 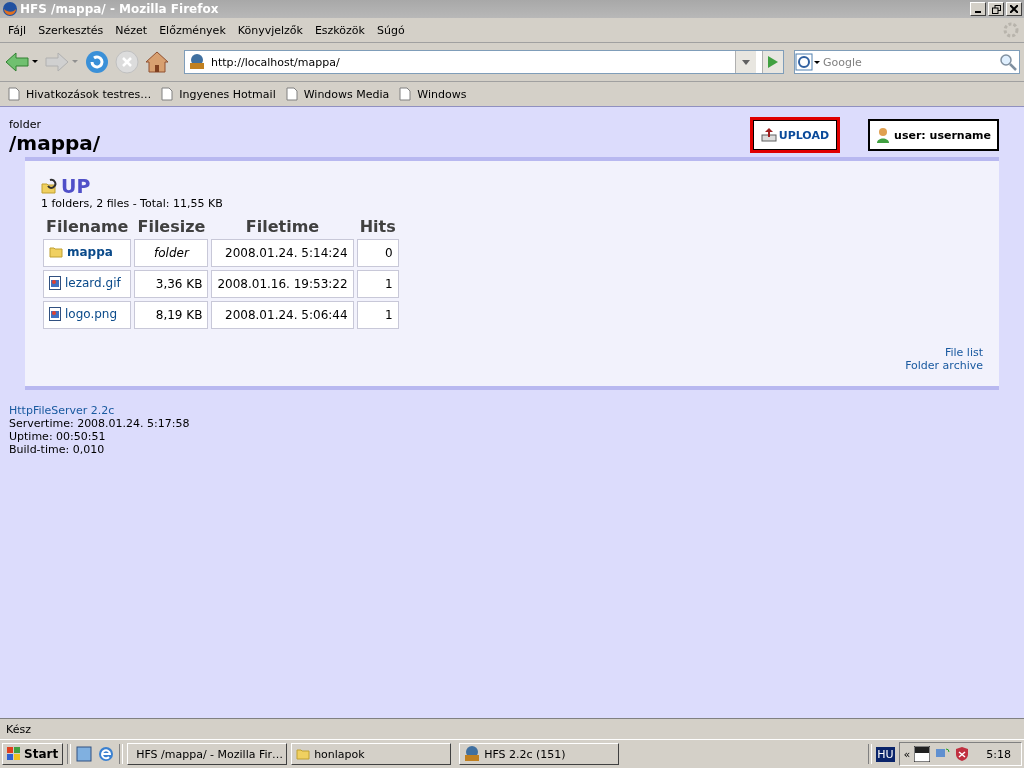 I want to click on start-button: Start, so click(x=33, y=754).